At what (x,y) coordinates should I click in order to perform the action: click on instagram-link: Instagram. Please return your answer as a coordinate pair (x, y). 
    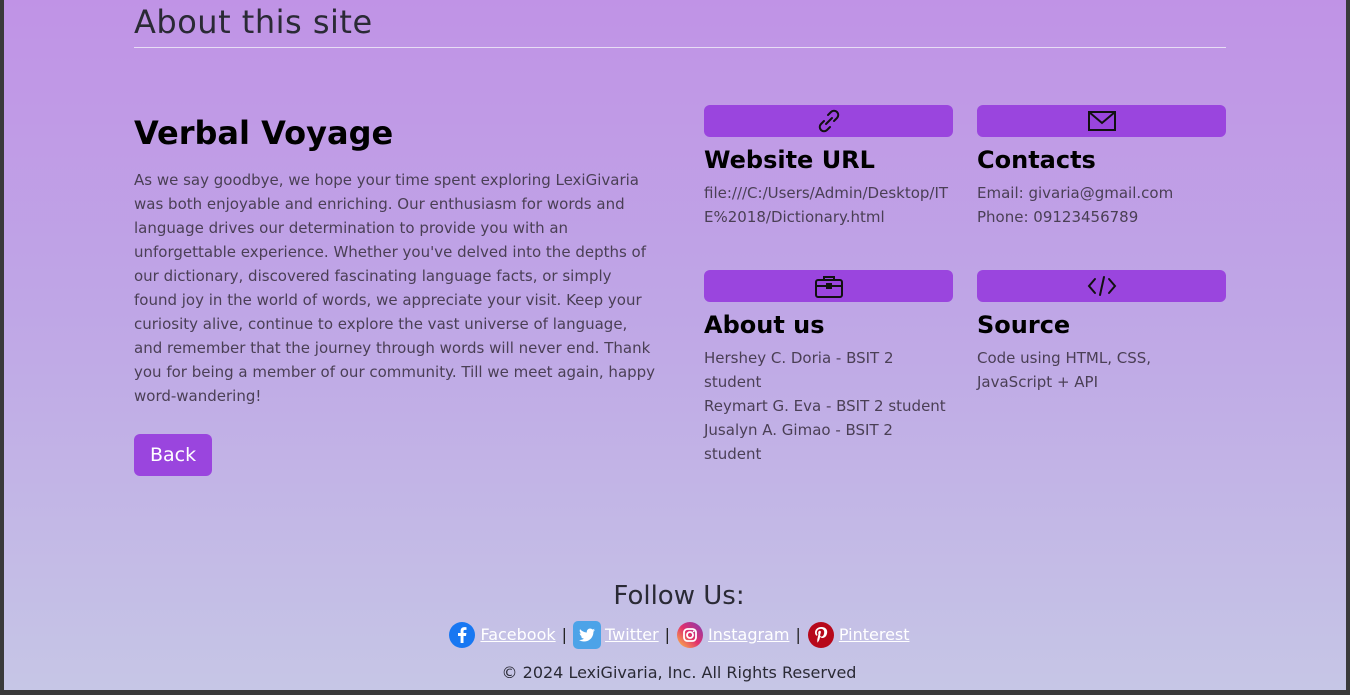
    Looking at the image, I should click on (732, 635).